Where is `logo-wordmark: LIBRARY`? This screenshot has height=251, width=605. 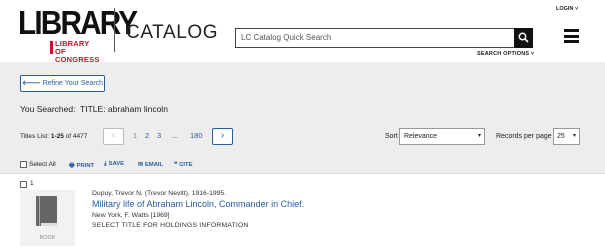
logo-wordmark: LIBRARY is located at coordinates (78, 22).